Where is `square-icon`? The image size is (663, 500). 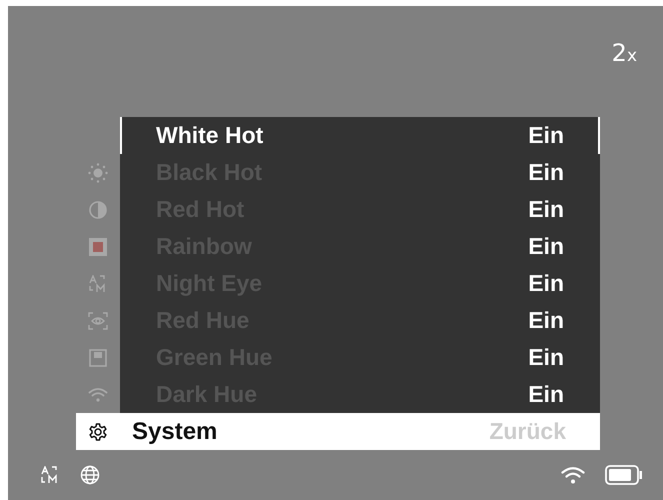
square-icon is located at coordinates (98, 357).